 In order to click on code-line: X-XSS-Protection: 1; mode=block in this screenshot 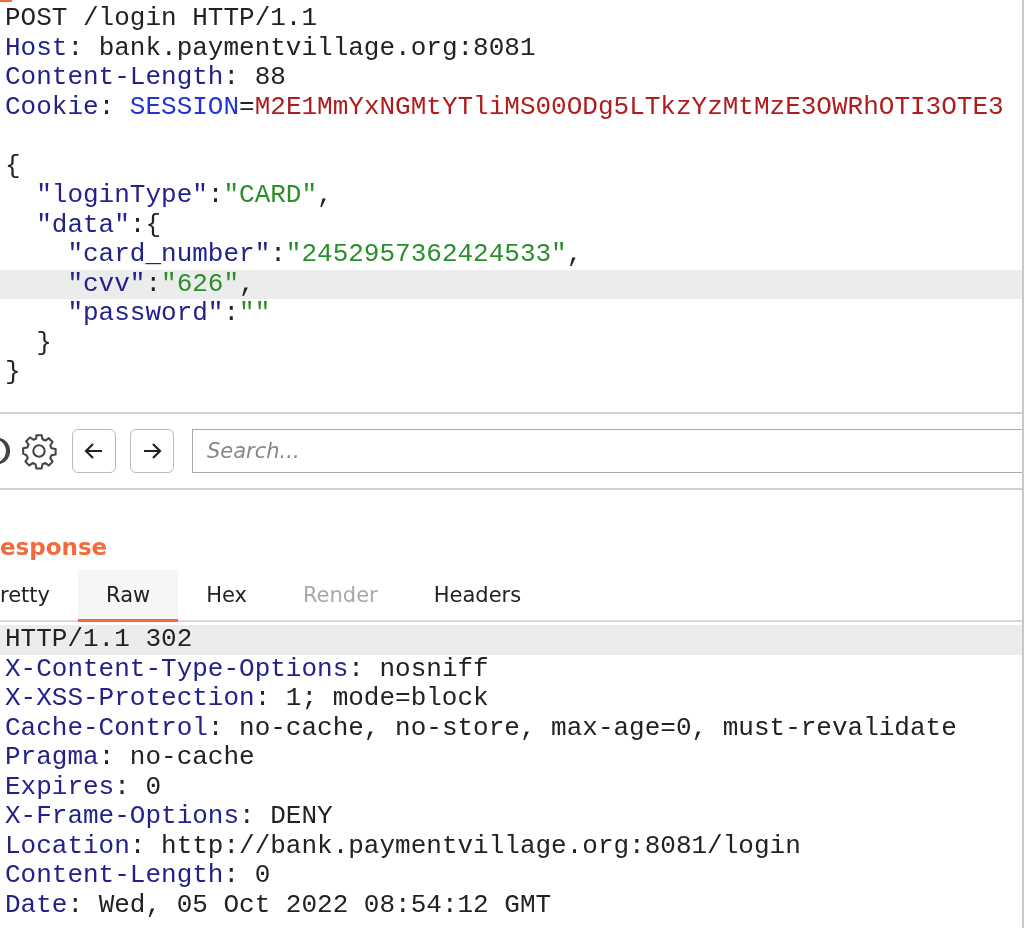, I will do `click(247, 699)`.